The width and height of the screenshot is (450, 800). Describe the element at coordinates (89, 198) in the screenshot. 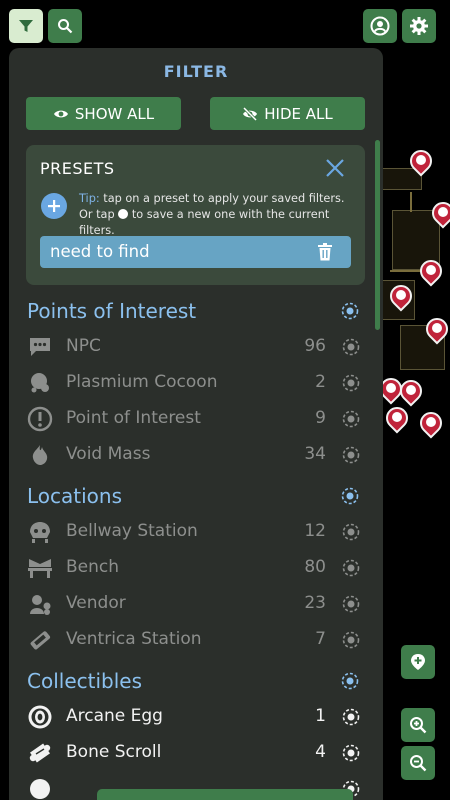

I see `tip-label: Tip:` at that location.